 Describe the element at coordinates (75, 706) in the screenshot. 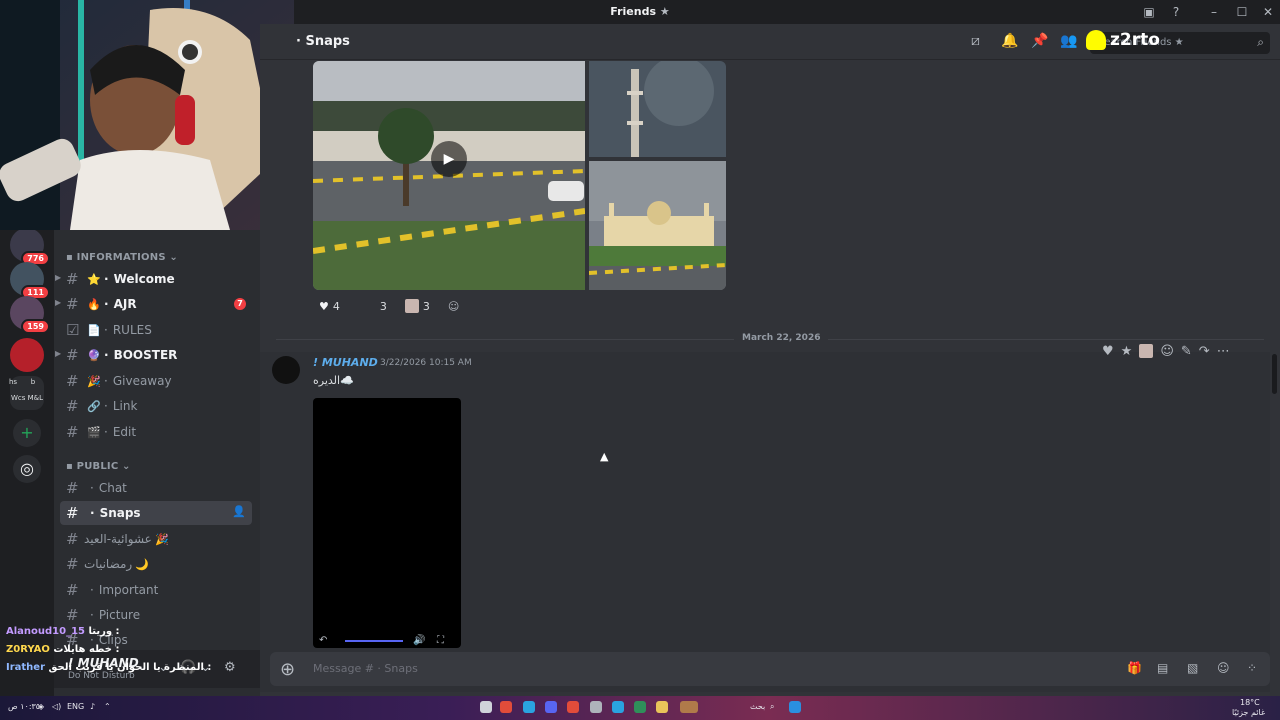

I see `language-indicator: ENG` at that location.